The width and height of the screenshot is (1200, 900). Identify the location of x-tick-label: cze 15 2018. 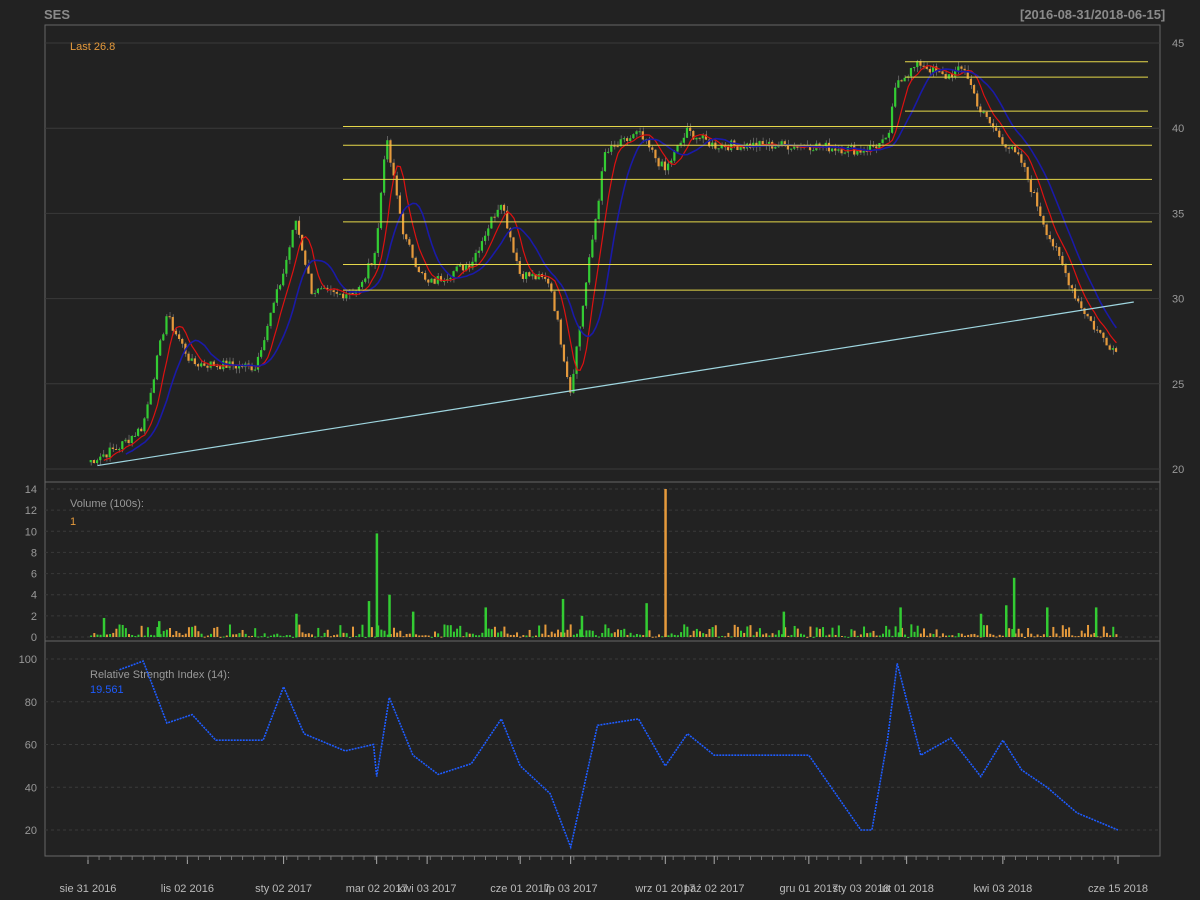
(1118, 889).